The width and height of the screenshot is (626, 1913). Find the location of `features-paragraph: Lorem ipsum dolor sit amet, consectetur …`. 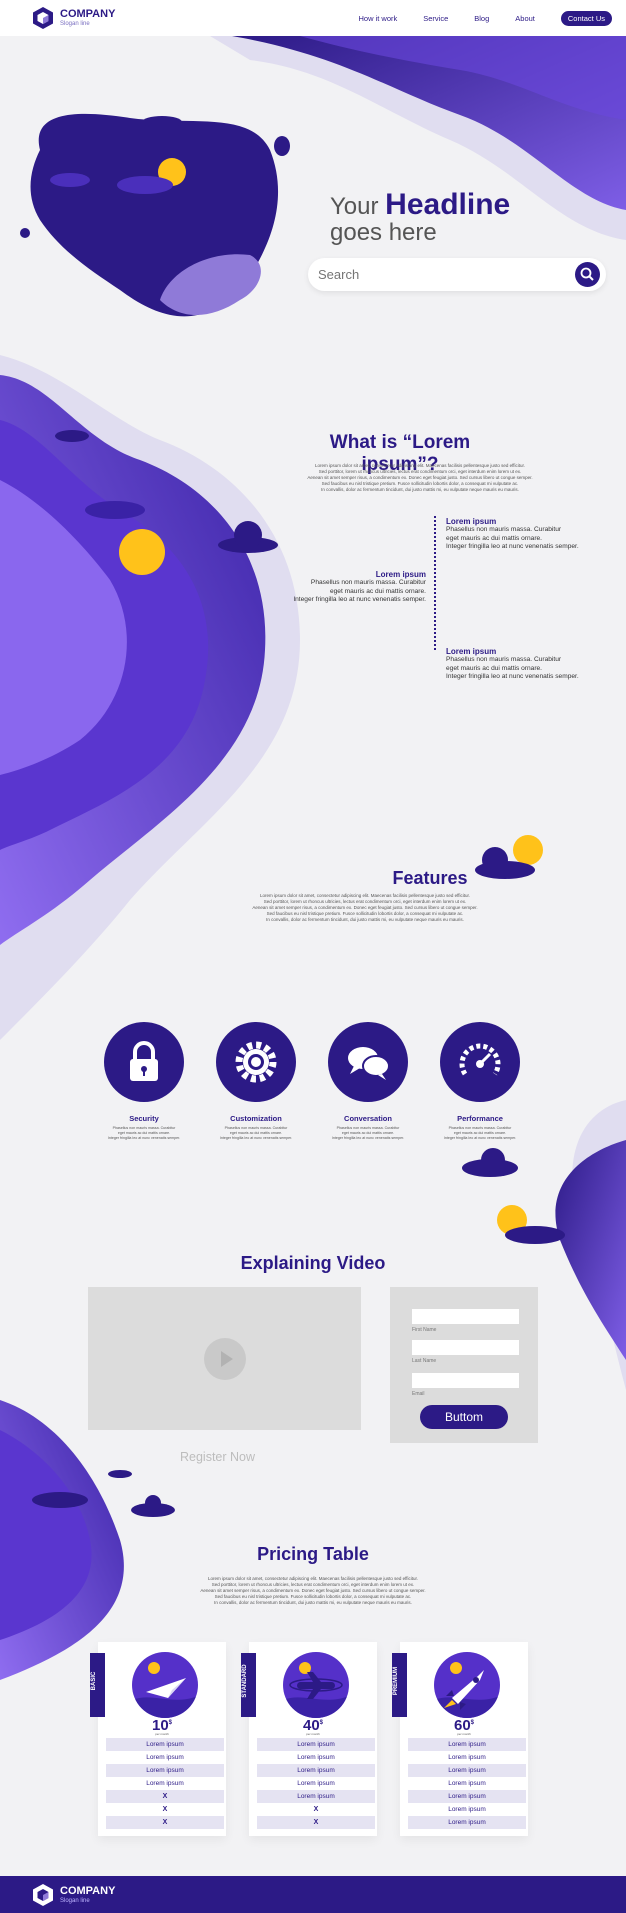

features-paragraph: Lorem ipsum dolor sit amet, consectetur … is located at coordinates (365, 907).